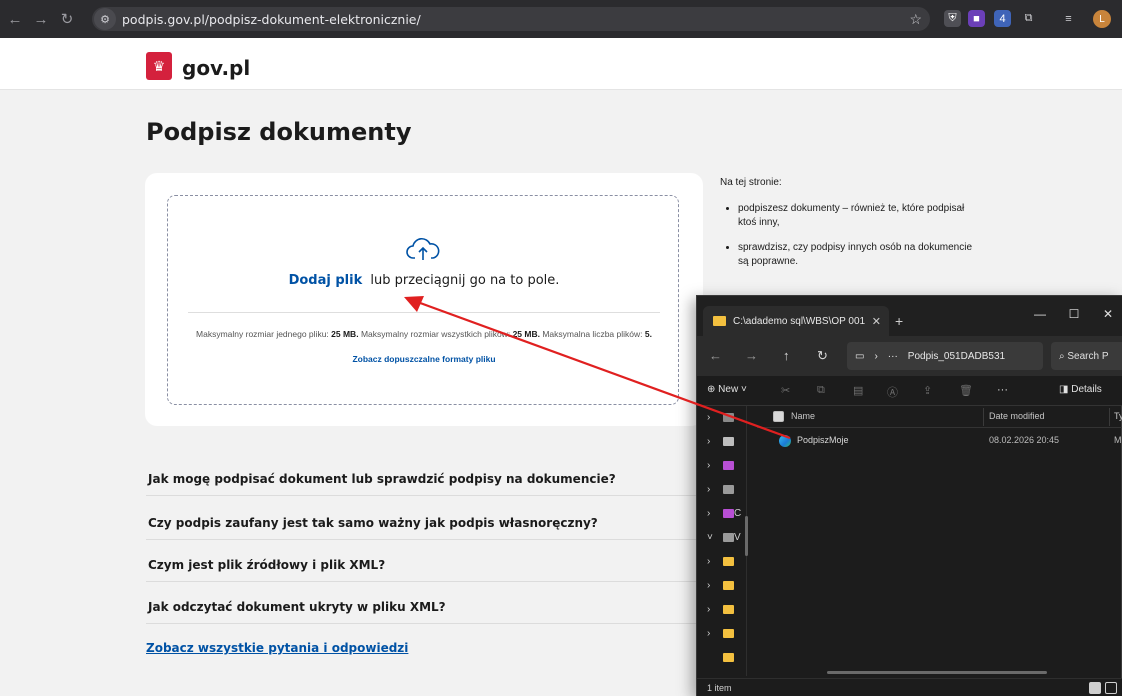  What do you see at coordinates (778, 416) in the screenshot?
I see `select-all-checkbox` at bounding box center [778, 416].